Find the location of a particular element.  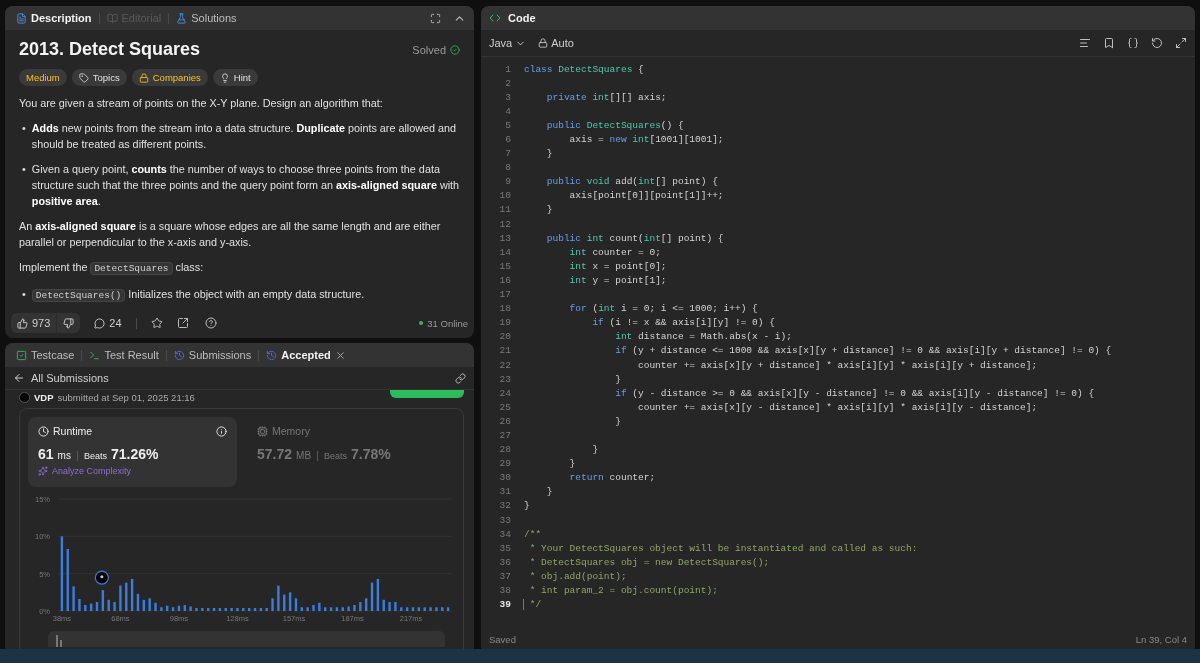

line-number: 10 is located at coordinates (504, 196).